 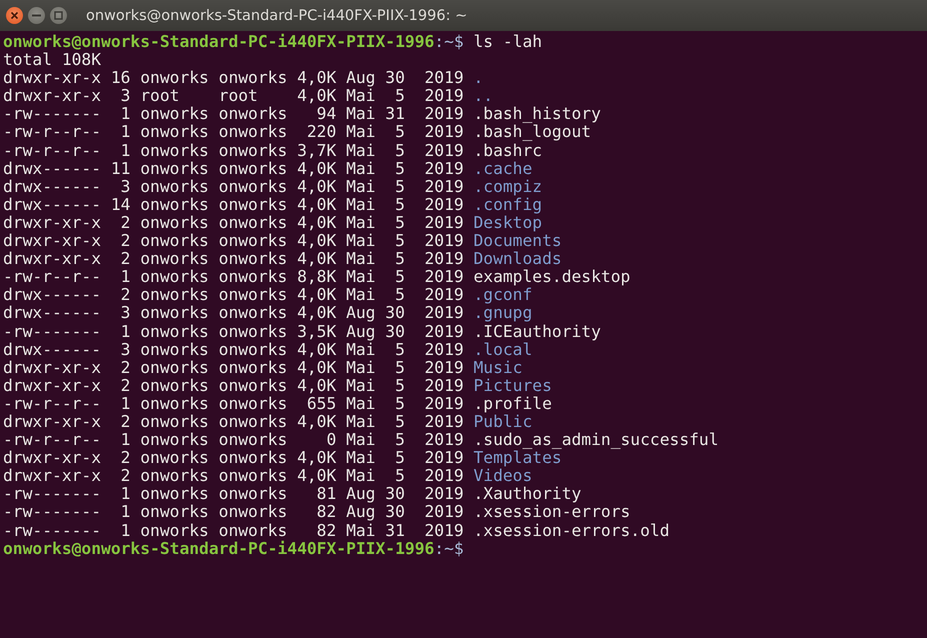 What do you see at coordinates (502, 295) in the screenshot?
I see `directory-name: .gconf` at bounding box center [502, 295].